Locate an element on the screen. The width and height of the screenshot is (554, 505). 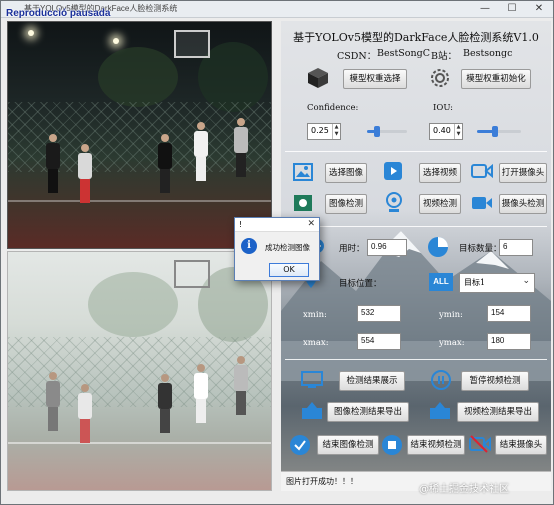
iou-slider is located at coordinates (499, 131).